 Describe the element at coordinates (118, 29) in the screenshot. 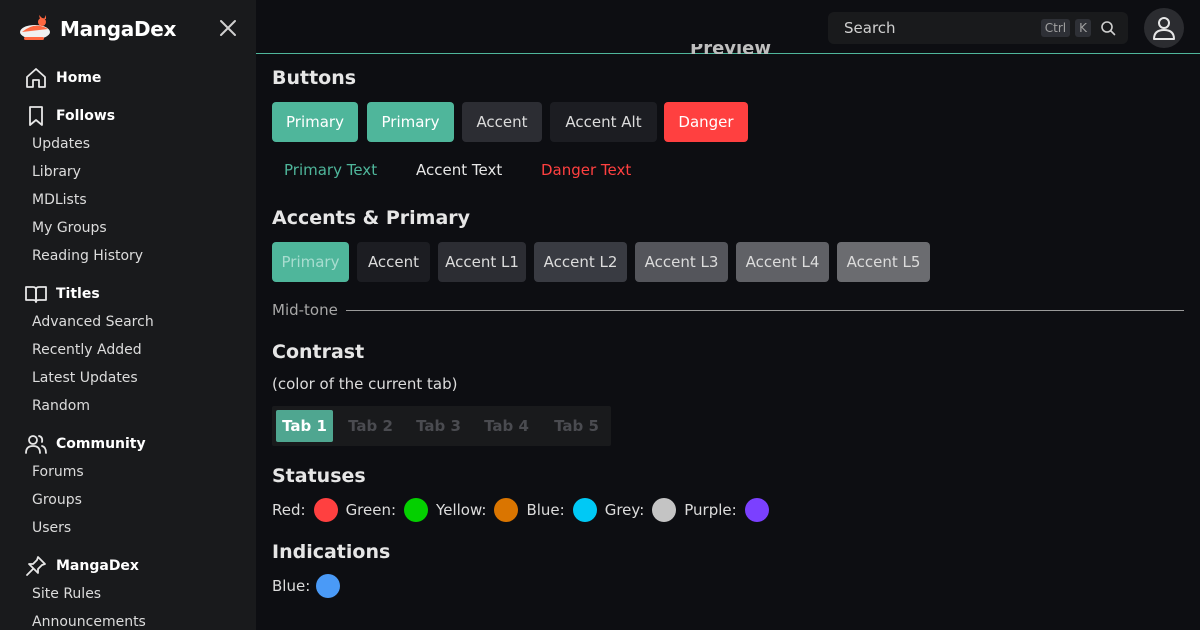

I see `brand-name: MangaDex` at that location.